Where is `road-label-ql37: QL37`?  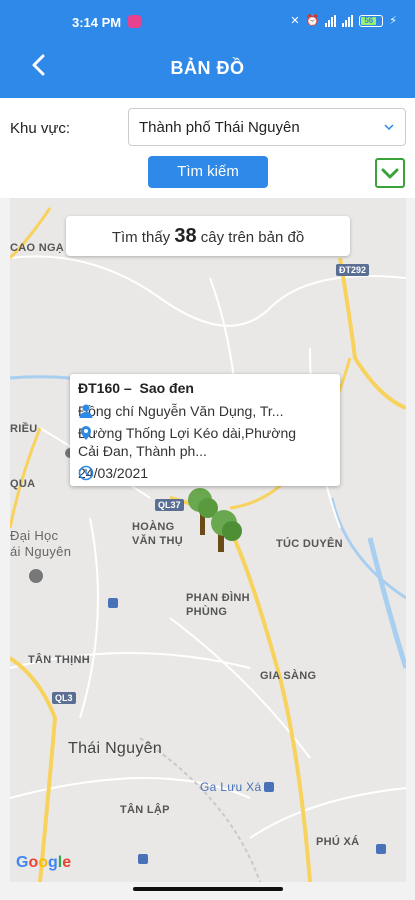 road-label-ql37: QL37 is located at coordinates (169, 505).